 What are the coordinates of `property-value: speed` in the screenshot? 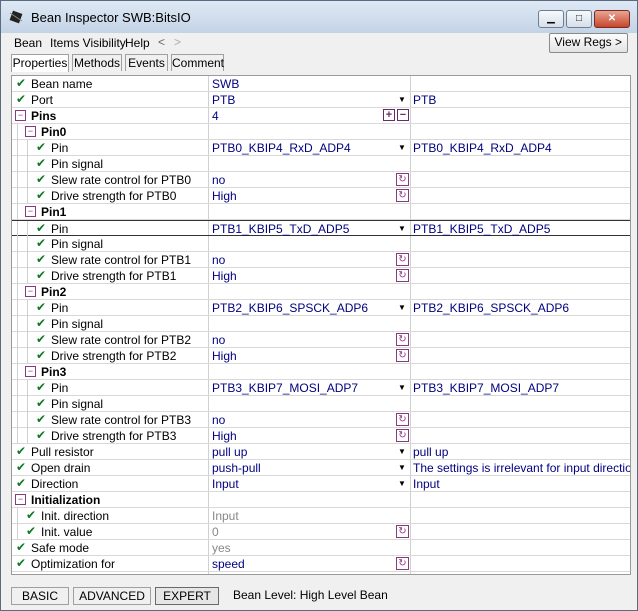 It's located at (228, 564).